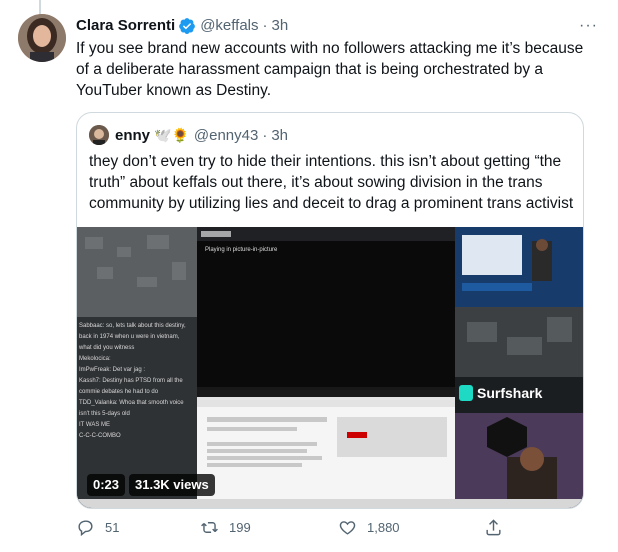 This screenshot has height=552, width=618. I want to click on verified-badge-icon, so click(187, 26).